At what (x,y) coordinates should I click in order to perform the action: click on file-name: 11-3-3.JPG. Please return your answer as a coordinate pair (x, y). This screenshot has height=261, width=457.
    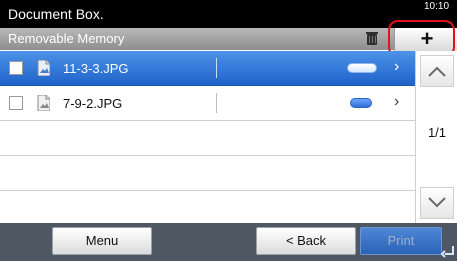
    Looking at the image, I should click on (96, 68).